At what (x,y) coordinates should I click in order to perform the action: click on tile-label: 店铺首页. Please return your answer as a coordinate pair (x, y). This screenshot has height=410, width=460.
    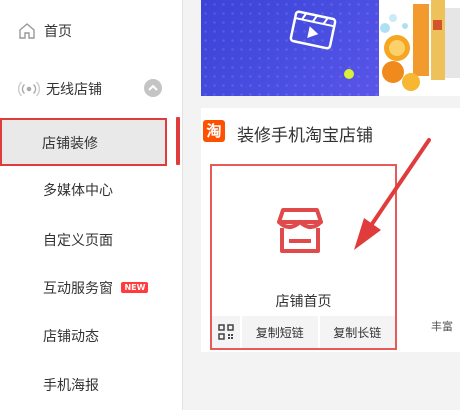
    Looking at the image, I should click on (303, 302).